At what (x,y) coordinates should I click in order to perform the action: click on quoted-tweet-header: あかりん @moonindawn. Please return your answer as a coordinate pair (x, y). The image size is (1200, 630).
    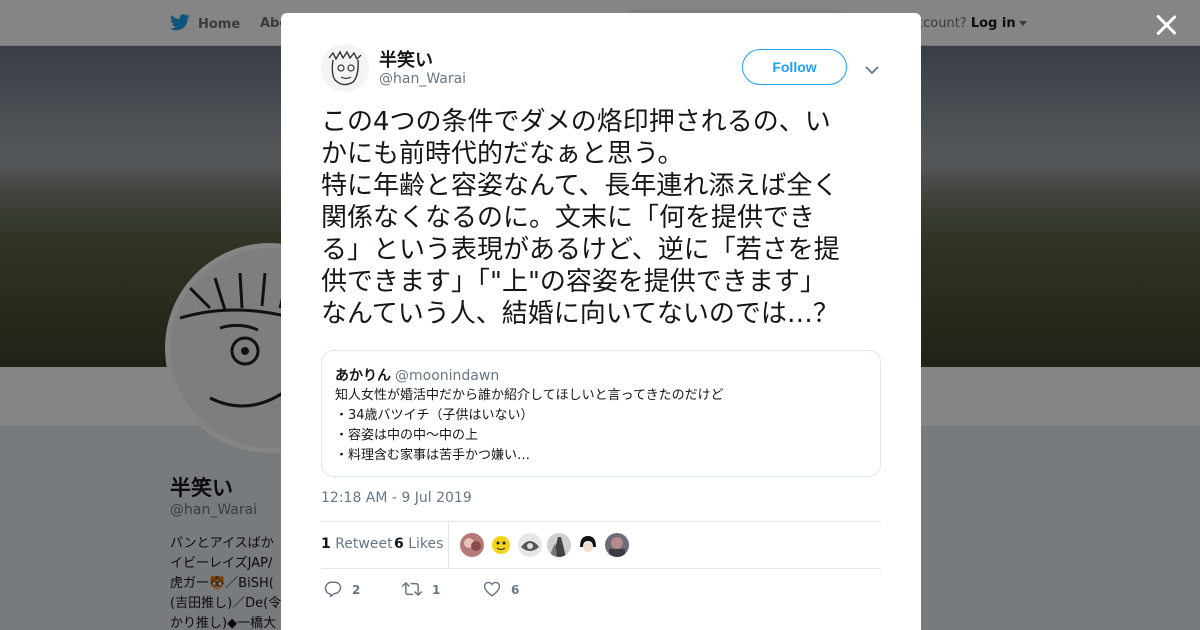
    Looking at the image, I should click on (417, 375).